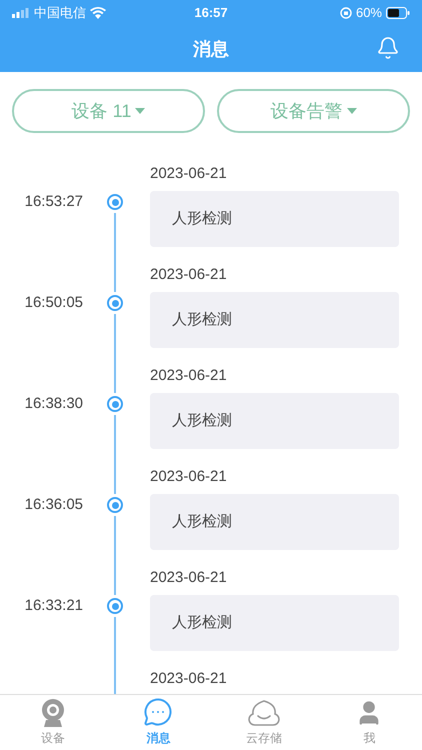 Image resolution: width=422 pixels, height=750 pixels. I want to click on tab-bar-item: 云存储, so click(263, 722).